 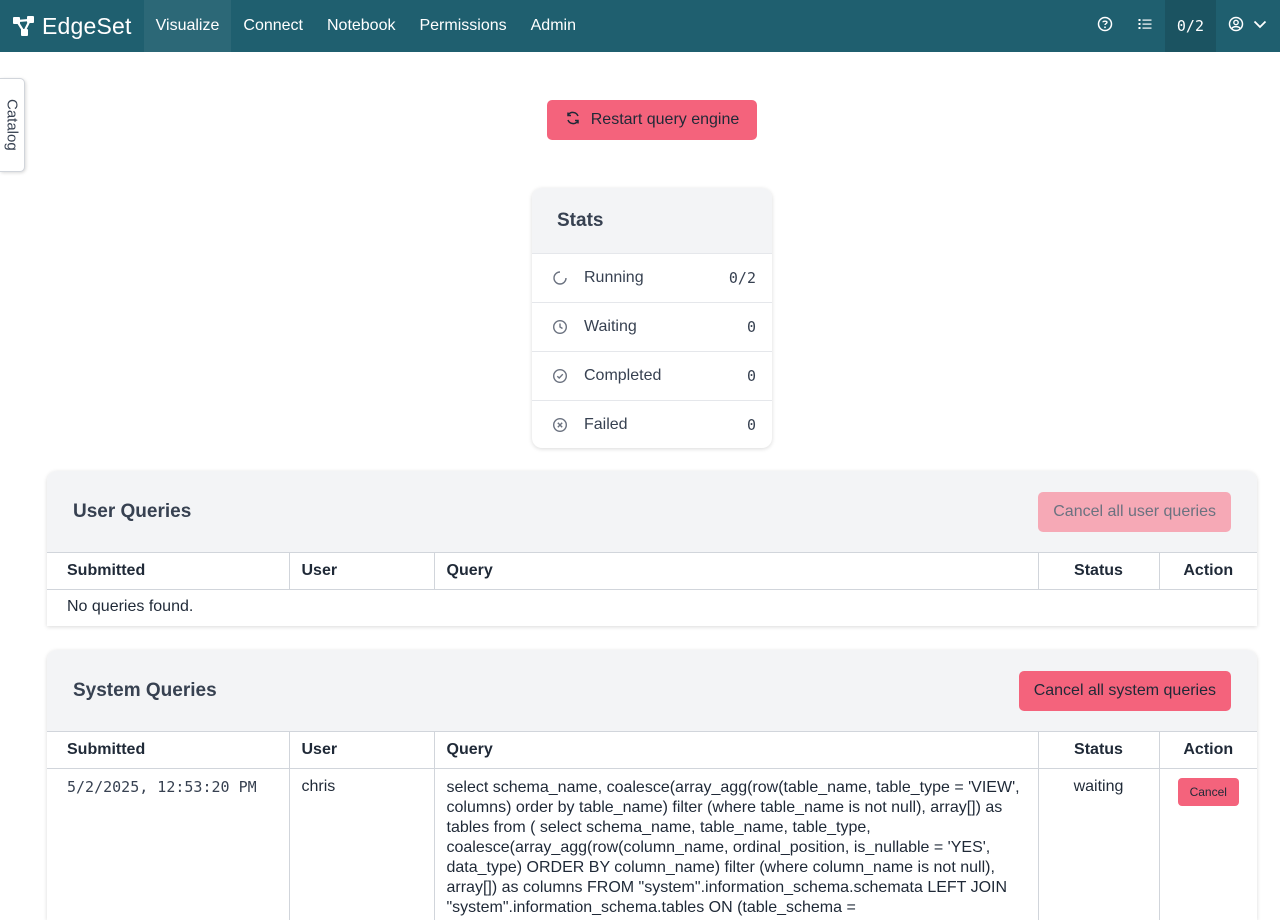 I want to click on nav-item-admin: Admin, so click(x=553, y=26).